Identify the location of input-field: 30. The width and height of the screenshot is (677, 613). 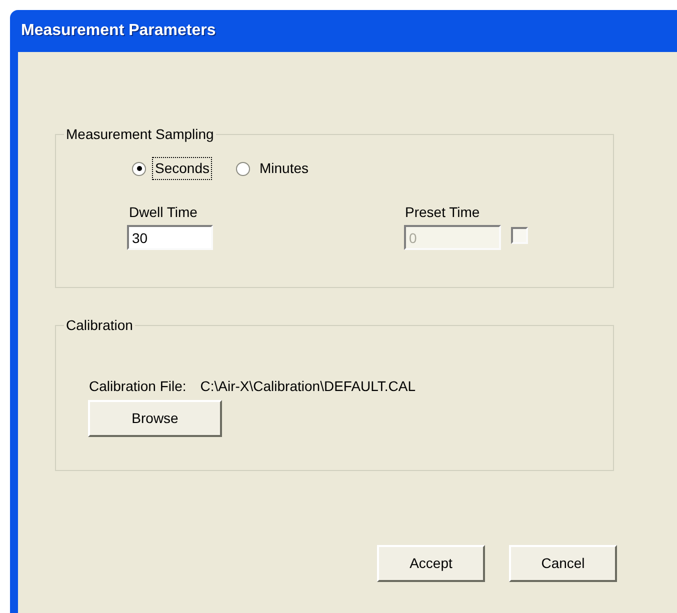
(170, 237).